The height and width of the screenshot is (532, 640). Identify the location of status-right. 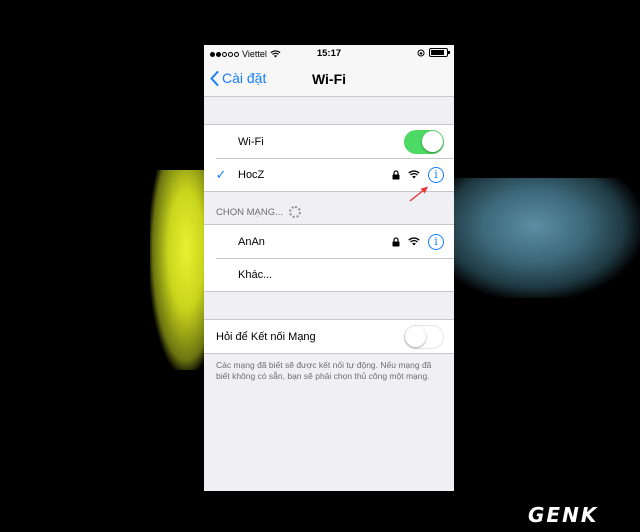
(433, 52).